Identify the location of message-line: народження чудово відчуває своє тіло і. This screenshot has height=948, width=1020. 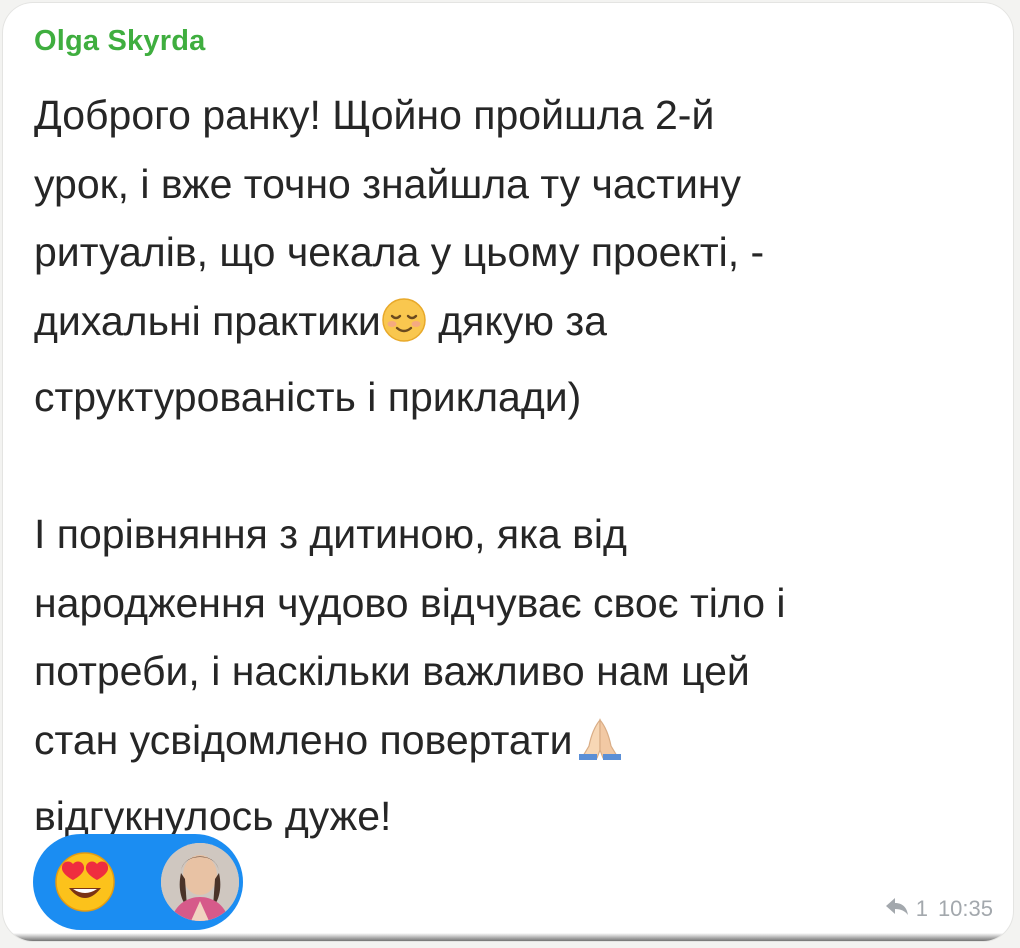
(410, 602).